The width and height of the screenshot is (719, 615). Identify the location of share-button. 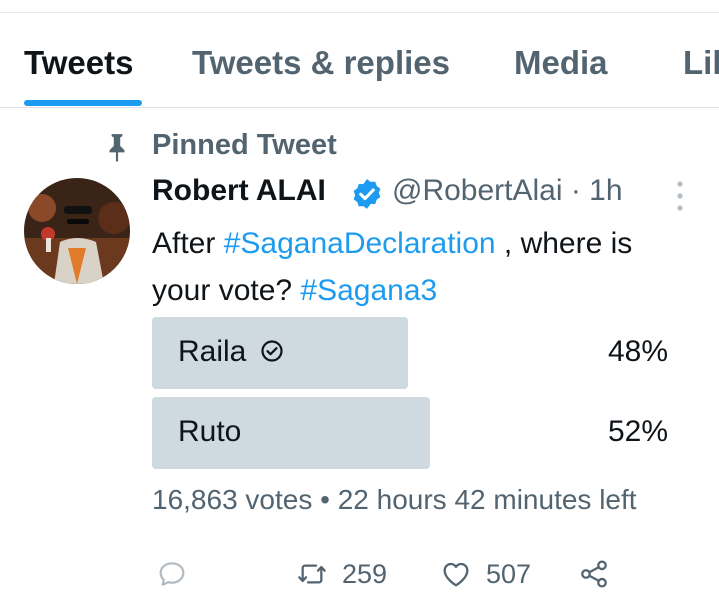
(598, 573).